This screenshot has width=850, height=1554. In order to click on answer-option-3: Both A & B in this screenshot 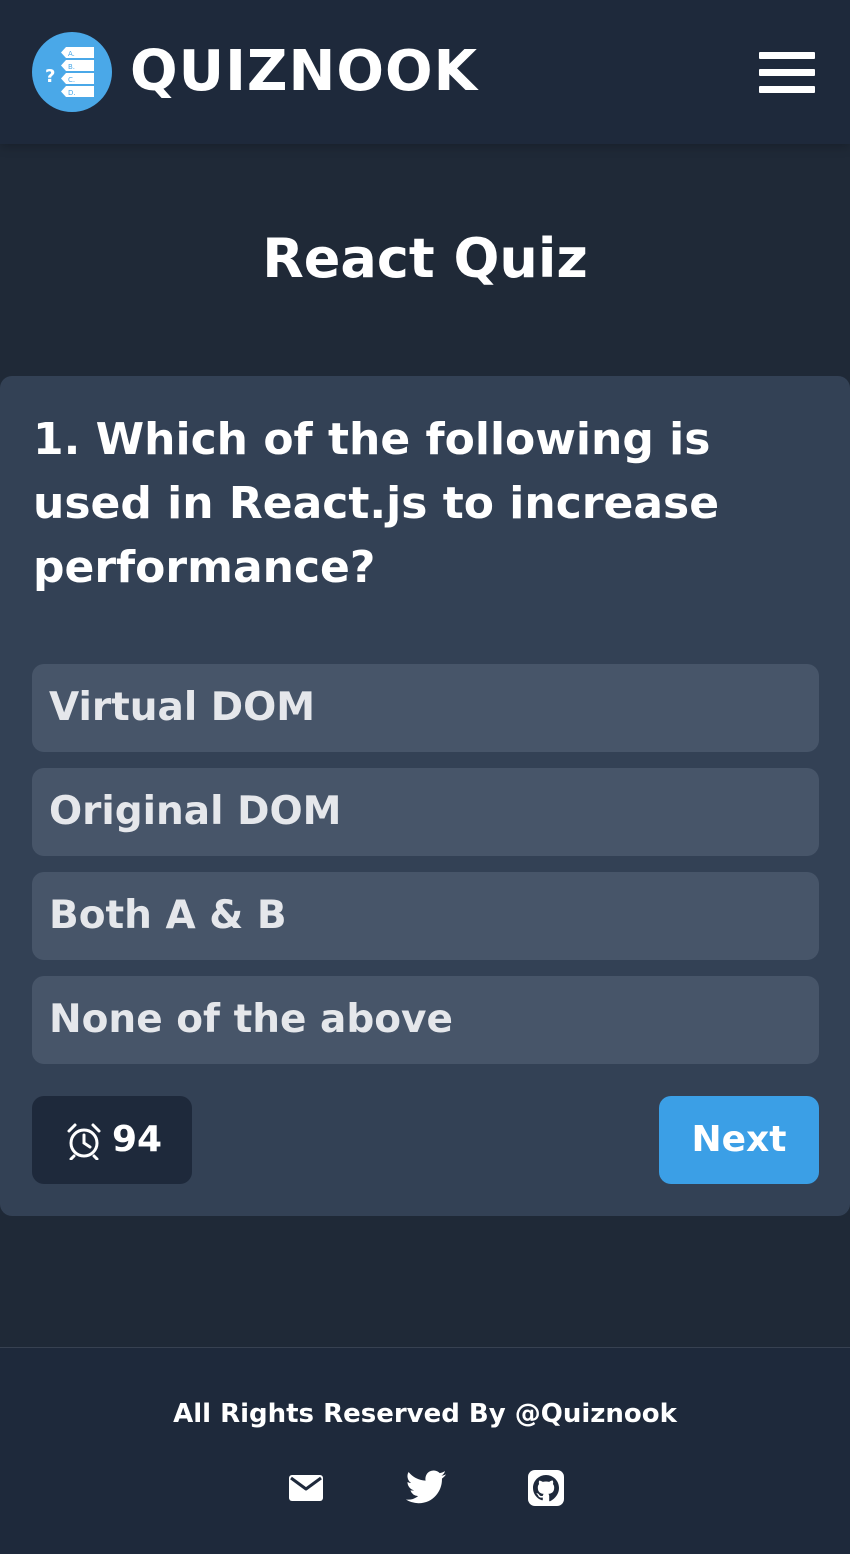, I will do `click(425, 916)`.